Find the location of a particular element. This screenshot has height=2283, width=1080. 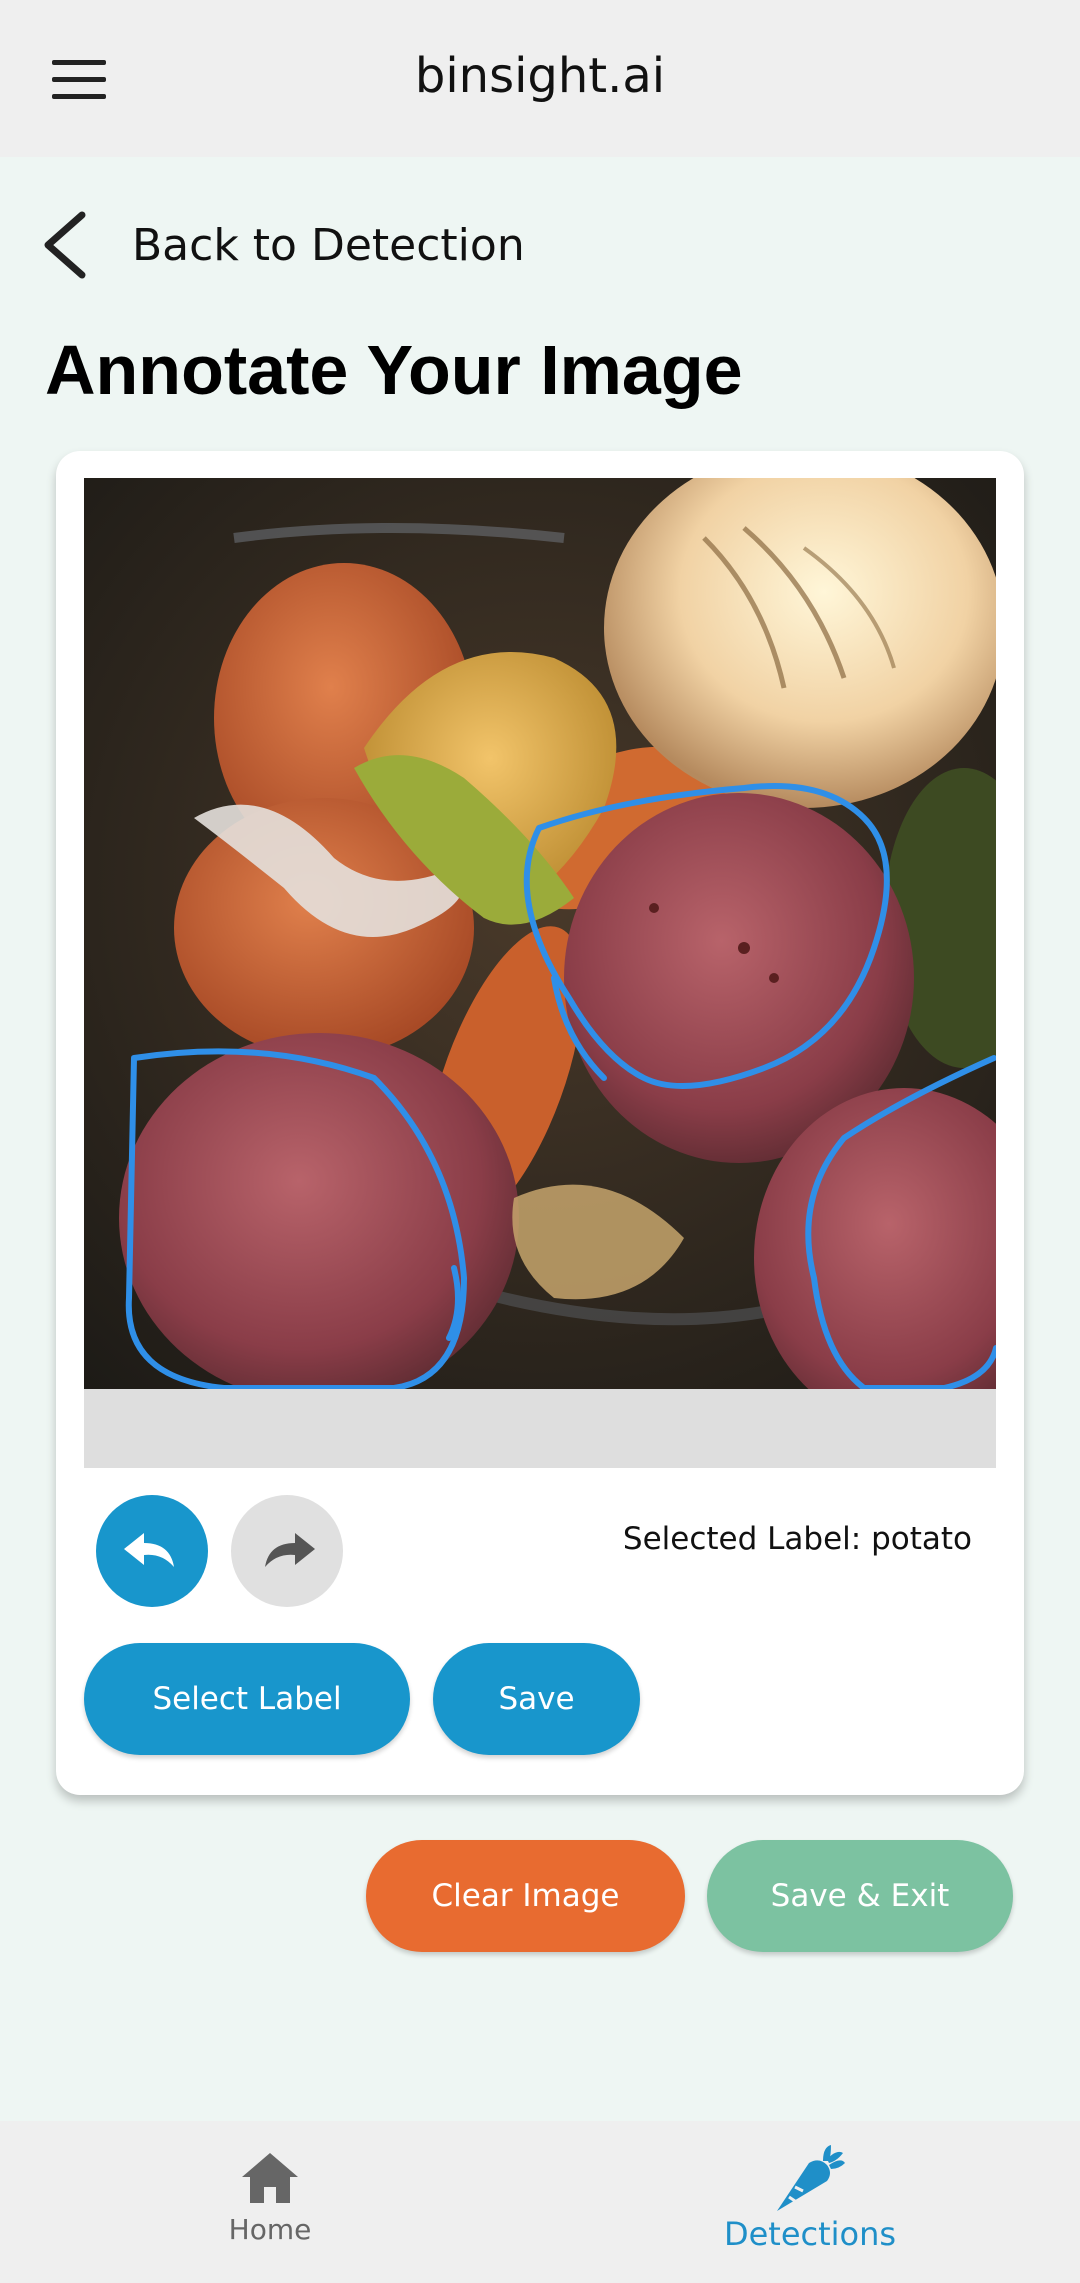

back-to-detection-link: Back to Detection is located at coordinates (282, 245).